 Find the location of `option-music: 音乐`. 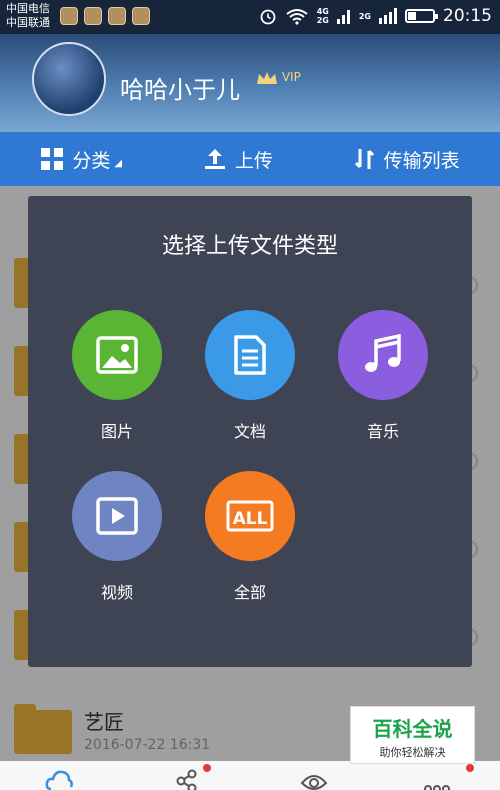

option-music: 音乐 is located at coordinates (383, 376).